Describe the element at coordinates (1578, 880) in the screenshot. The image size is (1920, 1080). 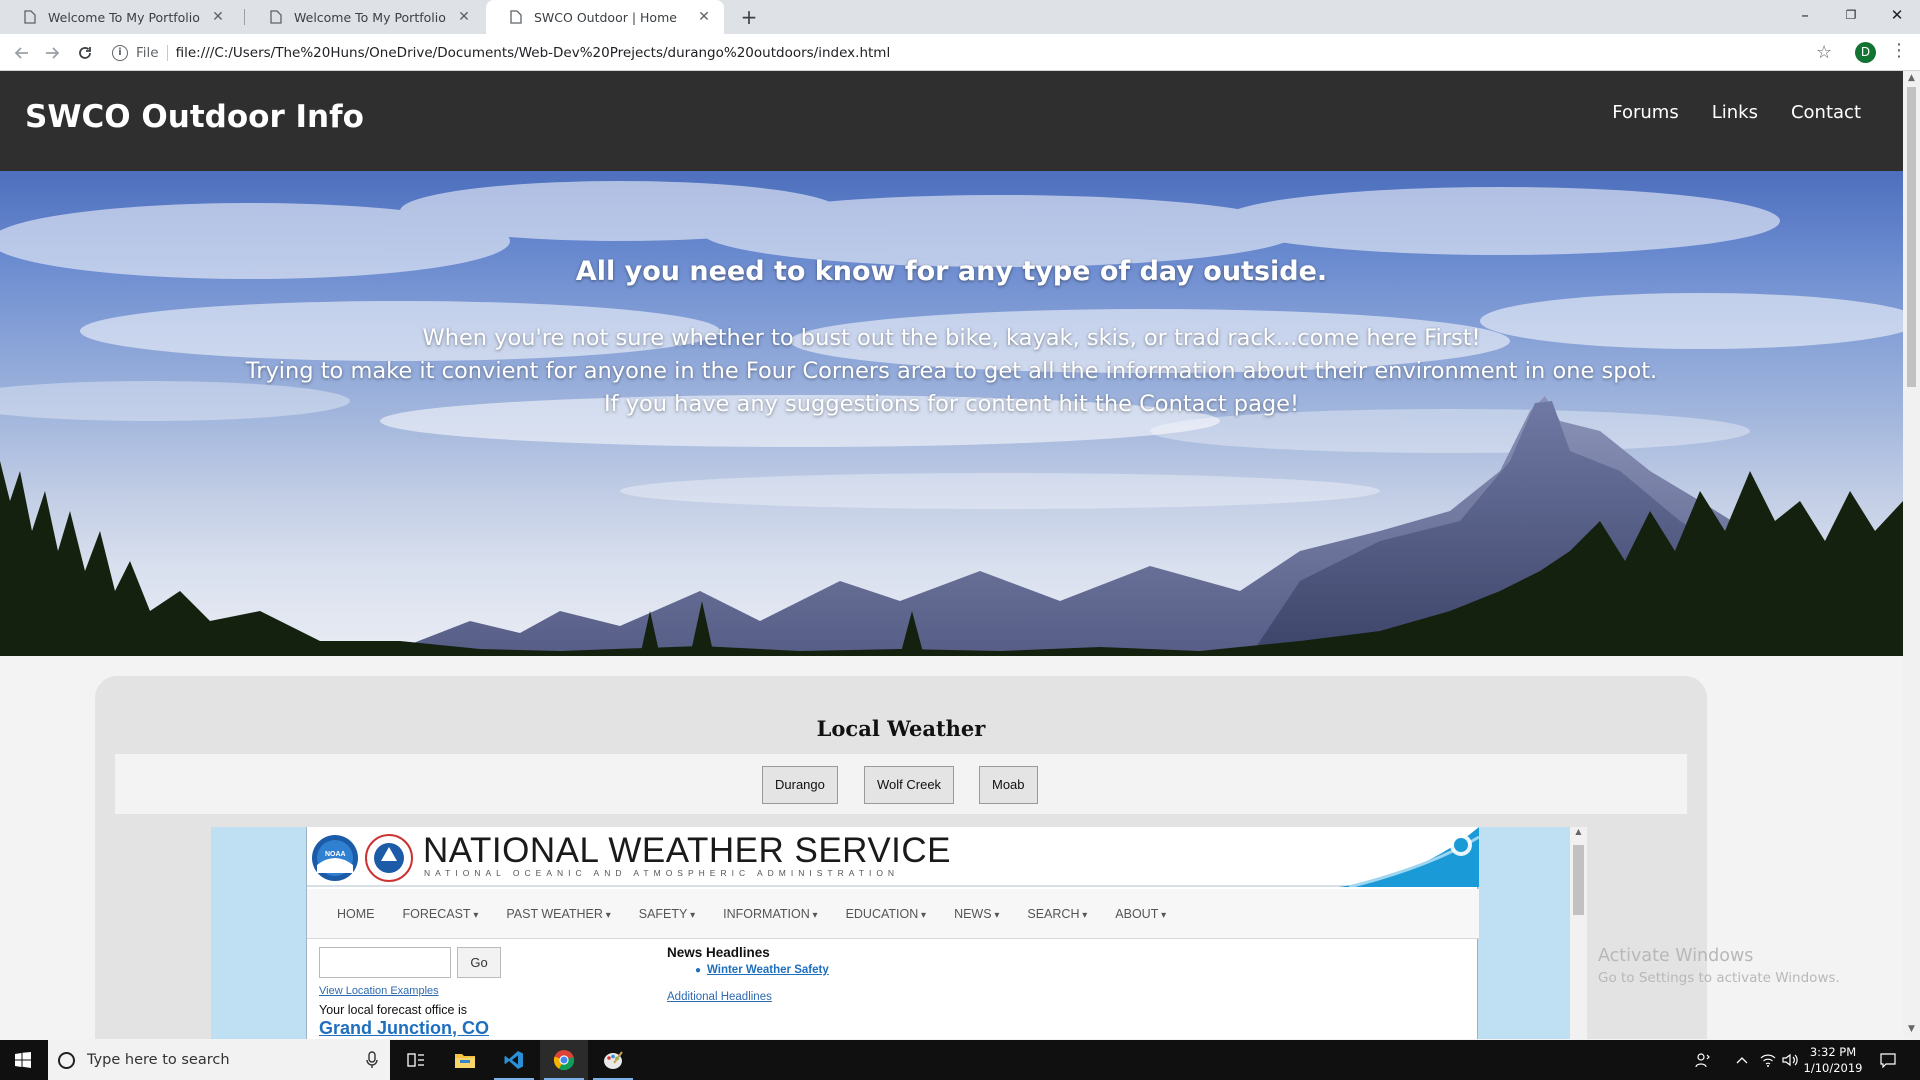
I see `iframe-scroll-thumb` at that location.